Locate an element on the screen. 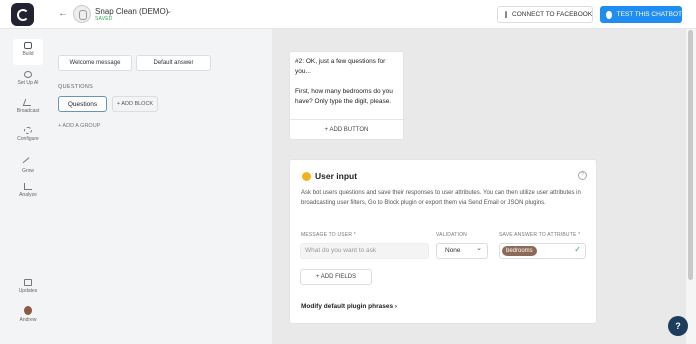  ai-icon is located at coordinates (28, 74).